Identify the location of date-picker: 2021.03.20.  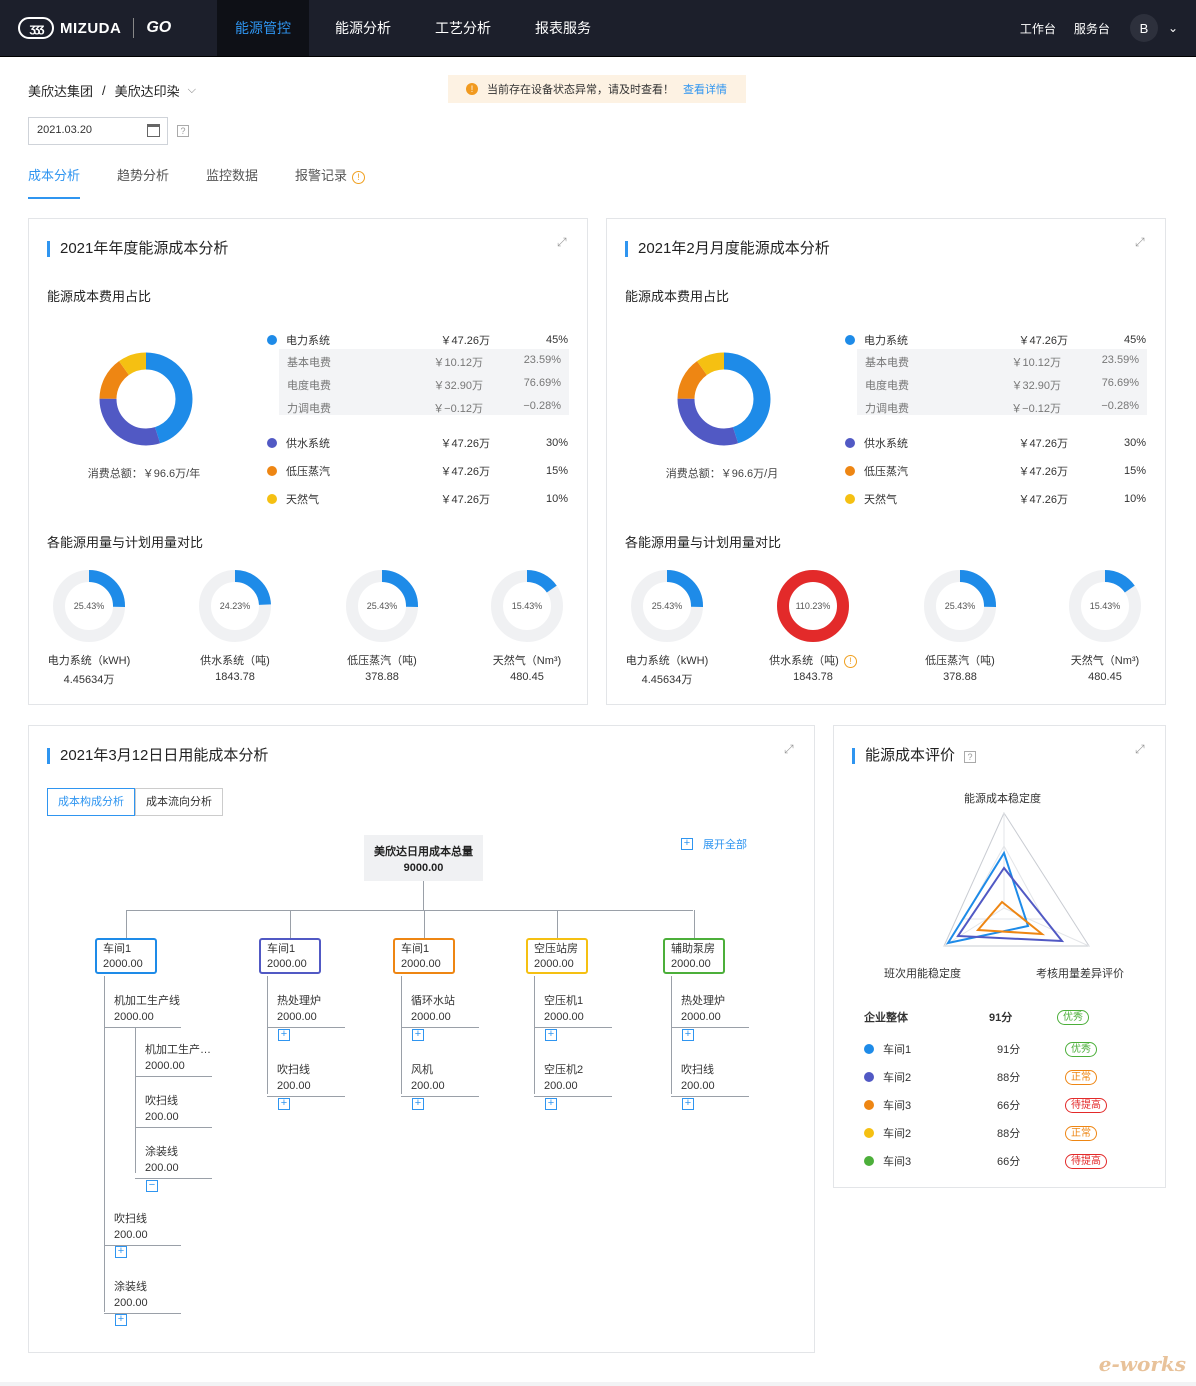
(98, 131).